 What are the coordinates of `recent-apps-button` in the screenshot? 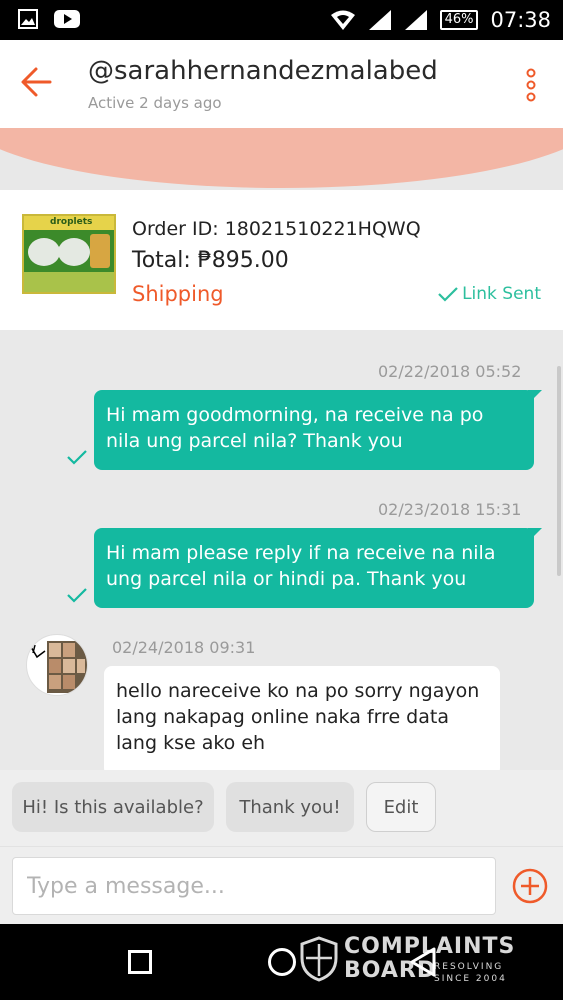 It's located at (140, 962).